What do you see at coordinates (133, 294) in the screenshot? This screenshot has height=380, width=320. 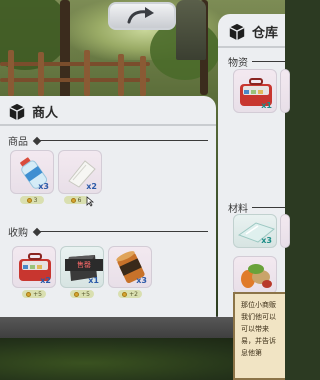 I see `item-price: +2` at bounding box center [133, 294].